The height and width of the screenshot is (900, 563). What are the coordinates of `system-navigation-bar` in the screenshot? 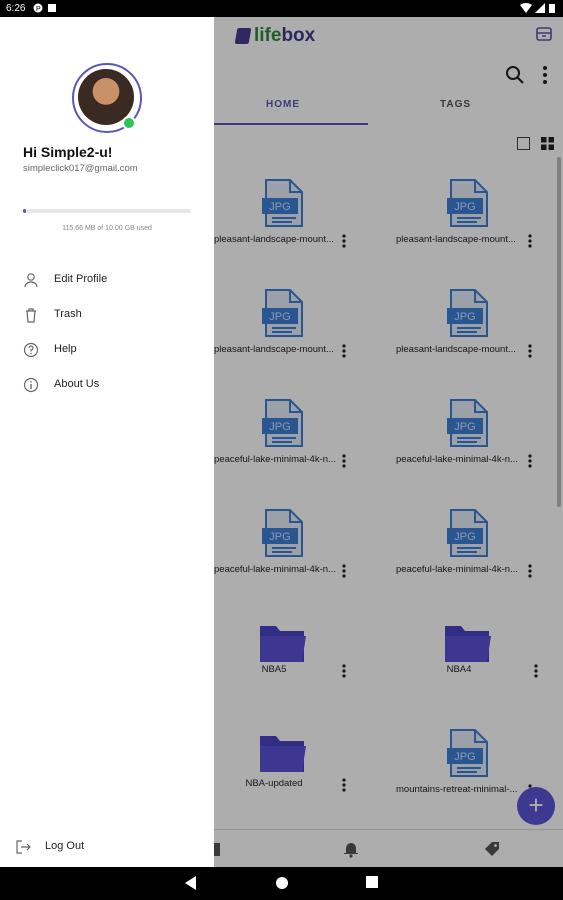 It's located at (281, 883).